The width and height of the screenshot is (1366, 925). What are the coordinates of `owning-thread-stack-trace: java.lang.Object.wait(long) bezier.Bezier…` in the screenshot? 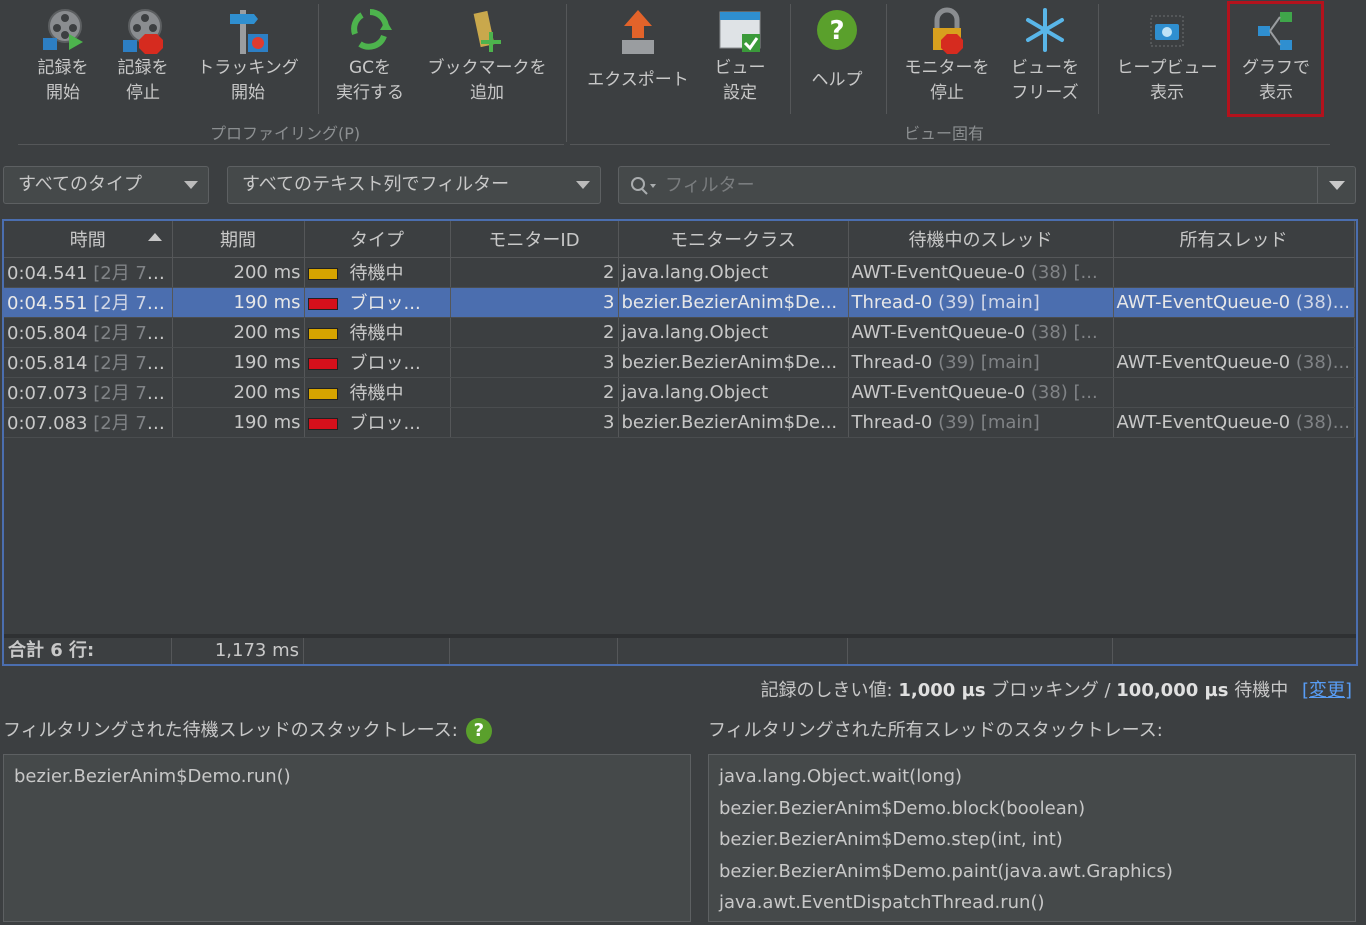 It's located at (1032, 838).